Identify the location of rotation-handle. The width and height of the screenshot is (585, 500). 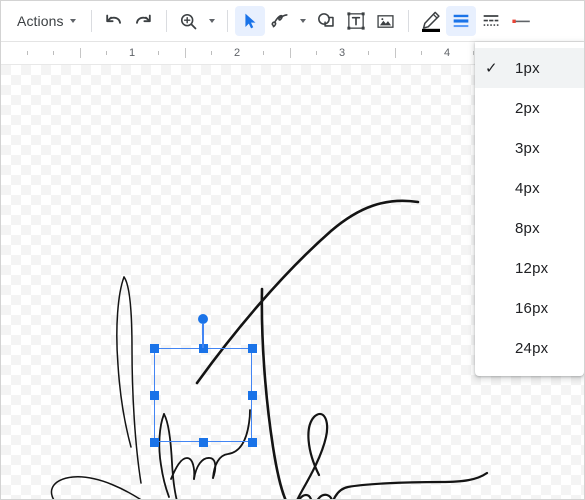
(203, 319).